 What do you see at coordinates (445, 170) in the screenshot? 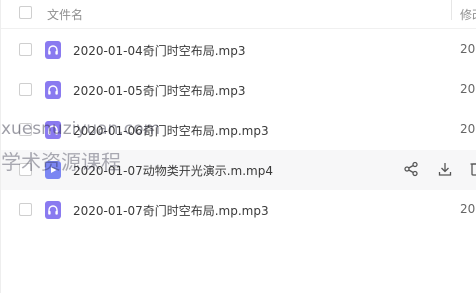
I see `download-icon` at bounding box center [445, 170].